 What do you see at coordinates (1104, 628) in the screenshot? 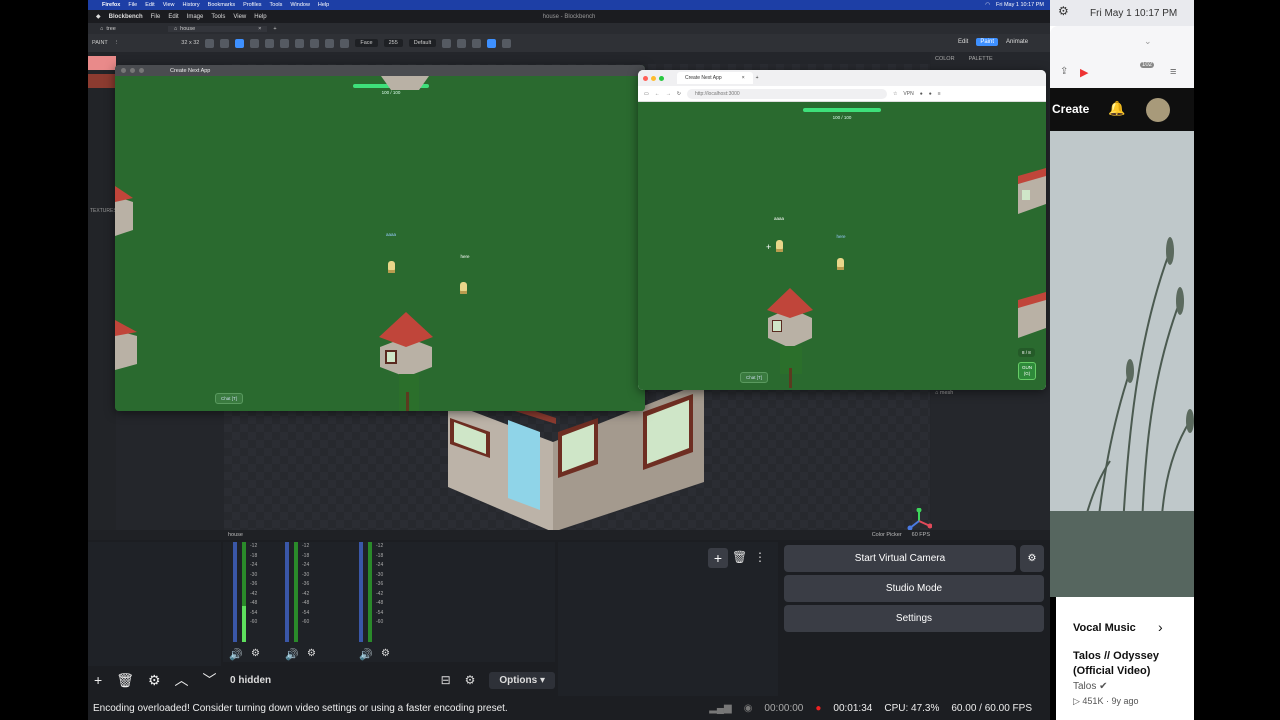
I see `category-label: Vocal Music` at bounding box center [1104, 628].